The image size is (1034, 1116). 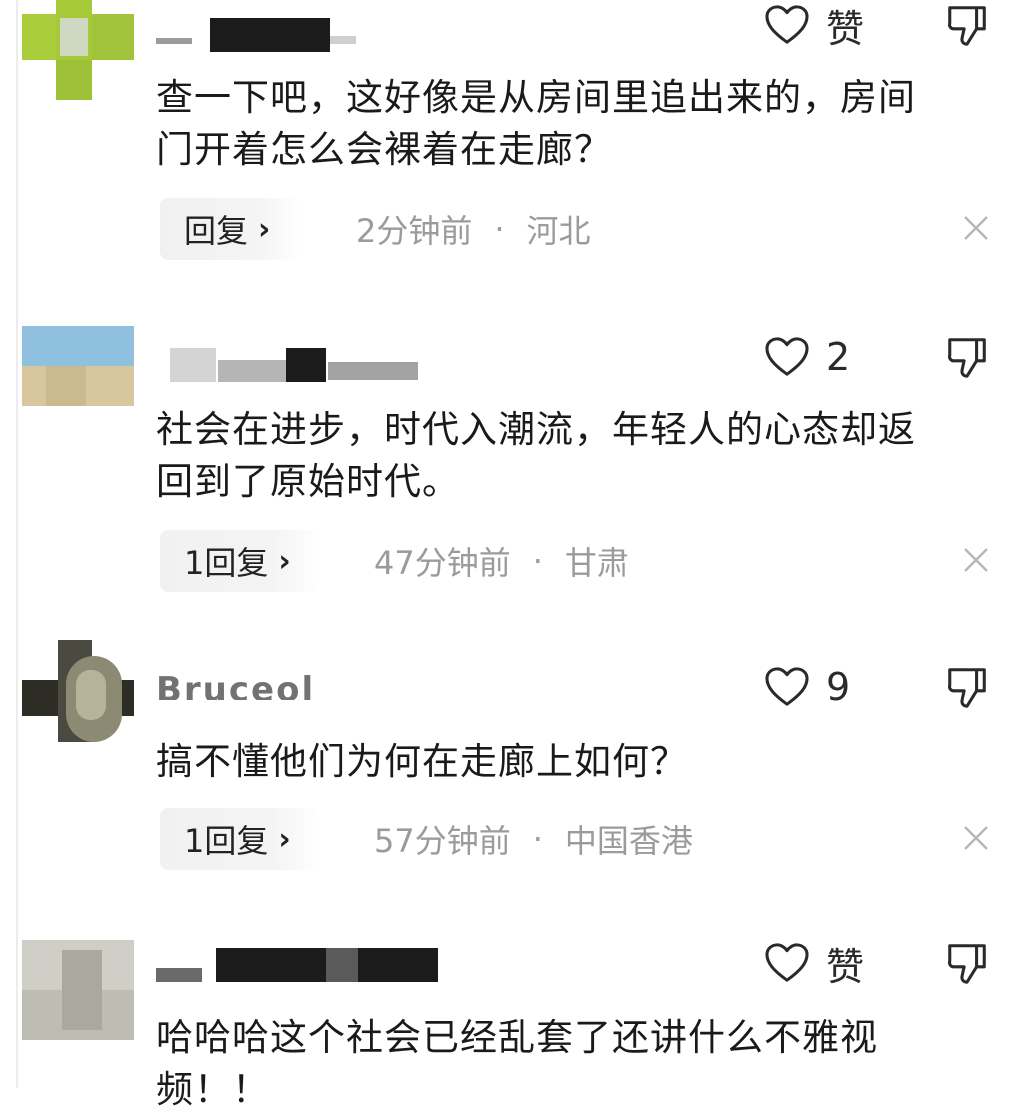 I want to click on left-border, so click(x=17, y=544).